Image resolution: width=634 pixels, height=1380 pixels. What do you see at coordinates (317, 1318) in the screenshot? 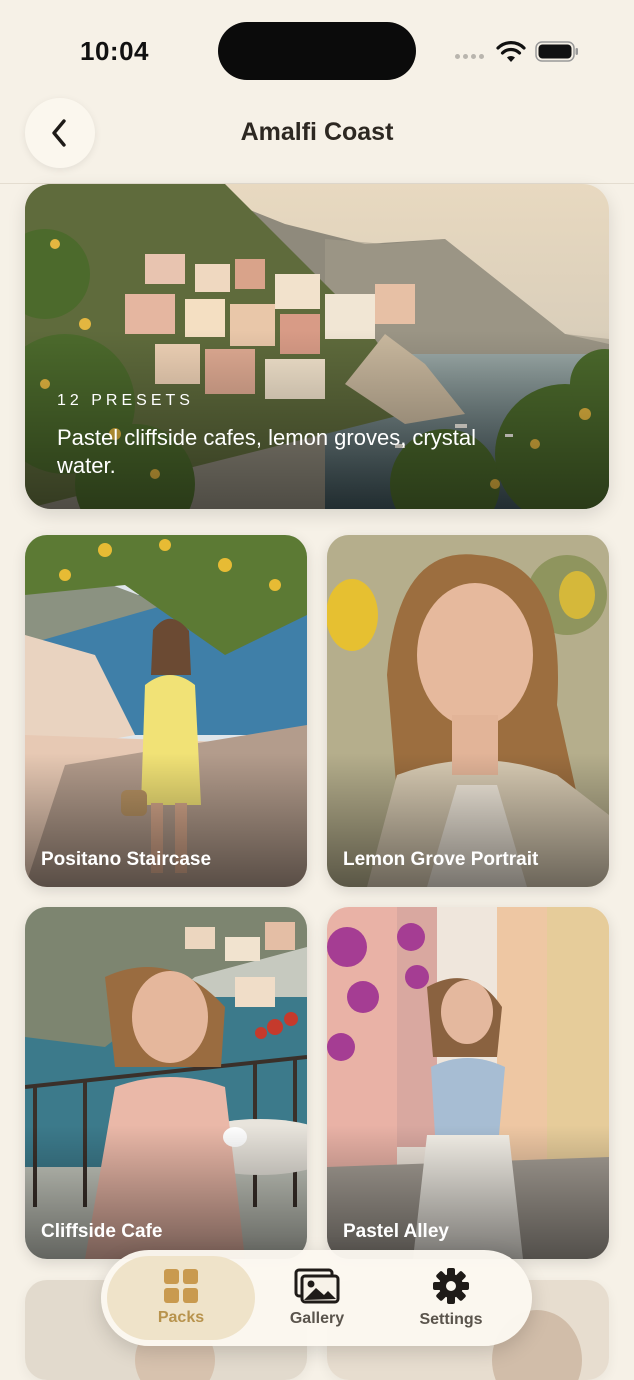
I see `tab-label: Gallery` at bounding box center [317, 1318].